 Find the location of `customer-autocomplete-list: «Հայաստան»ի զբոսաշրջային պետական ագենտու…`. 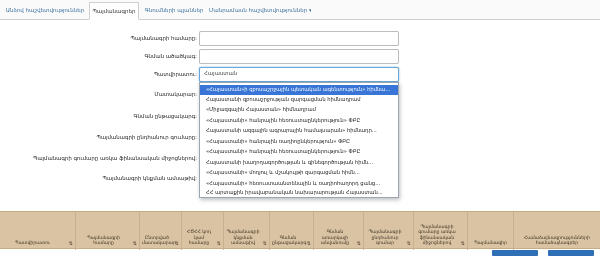

customer-autocomplete-list: «Հայաստան»ի զբոսաշրջային պետական ագենտու… is located at coordinates (299, 140).